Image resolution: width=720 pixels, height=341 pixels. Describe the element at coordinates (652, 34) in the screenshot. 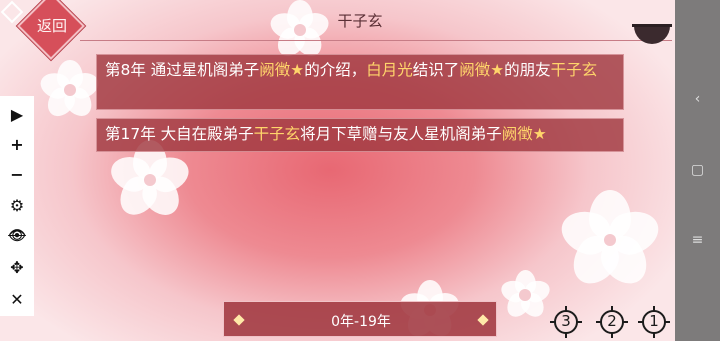

I see `bowl-icon` at that location.